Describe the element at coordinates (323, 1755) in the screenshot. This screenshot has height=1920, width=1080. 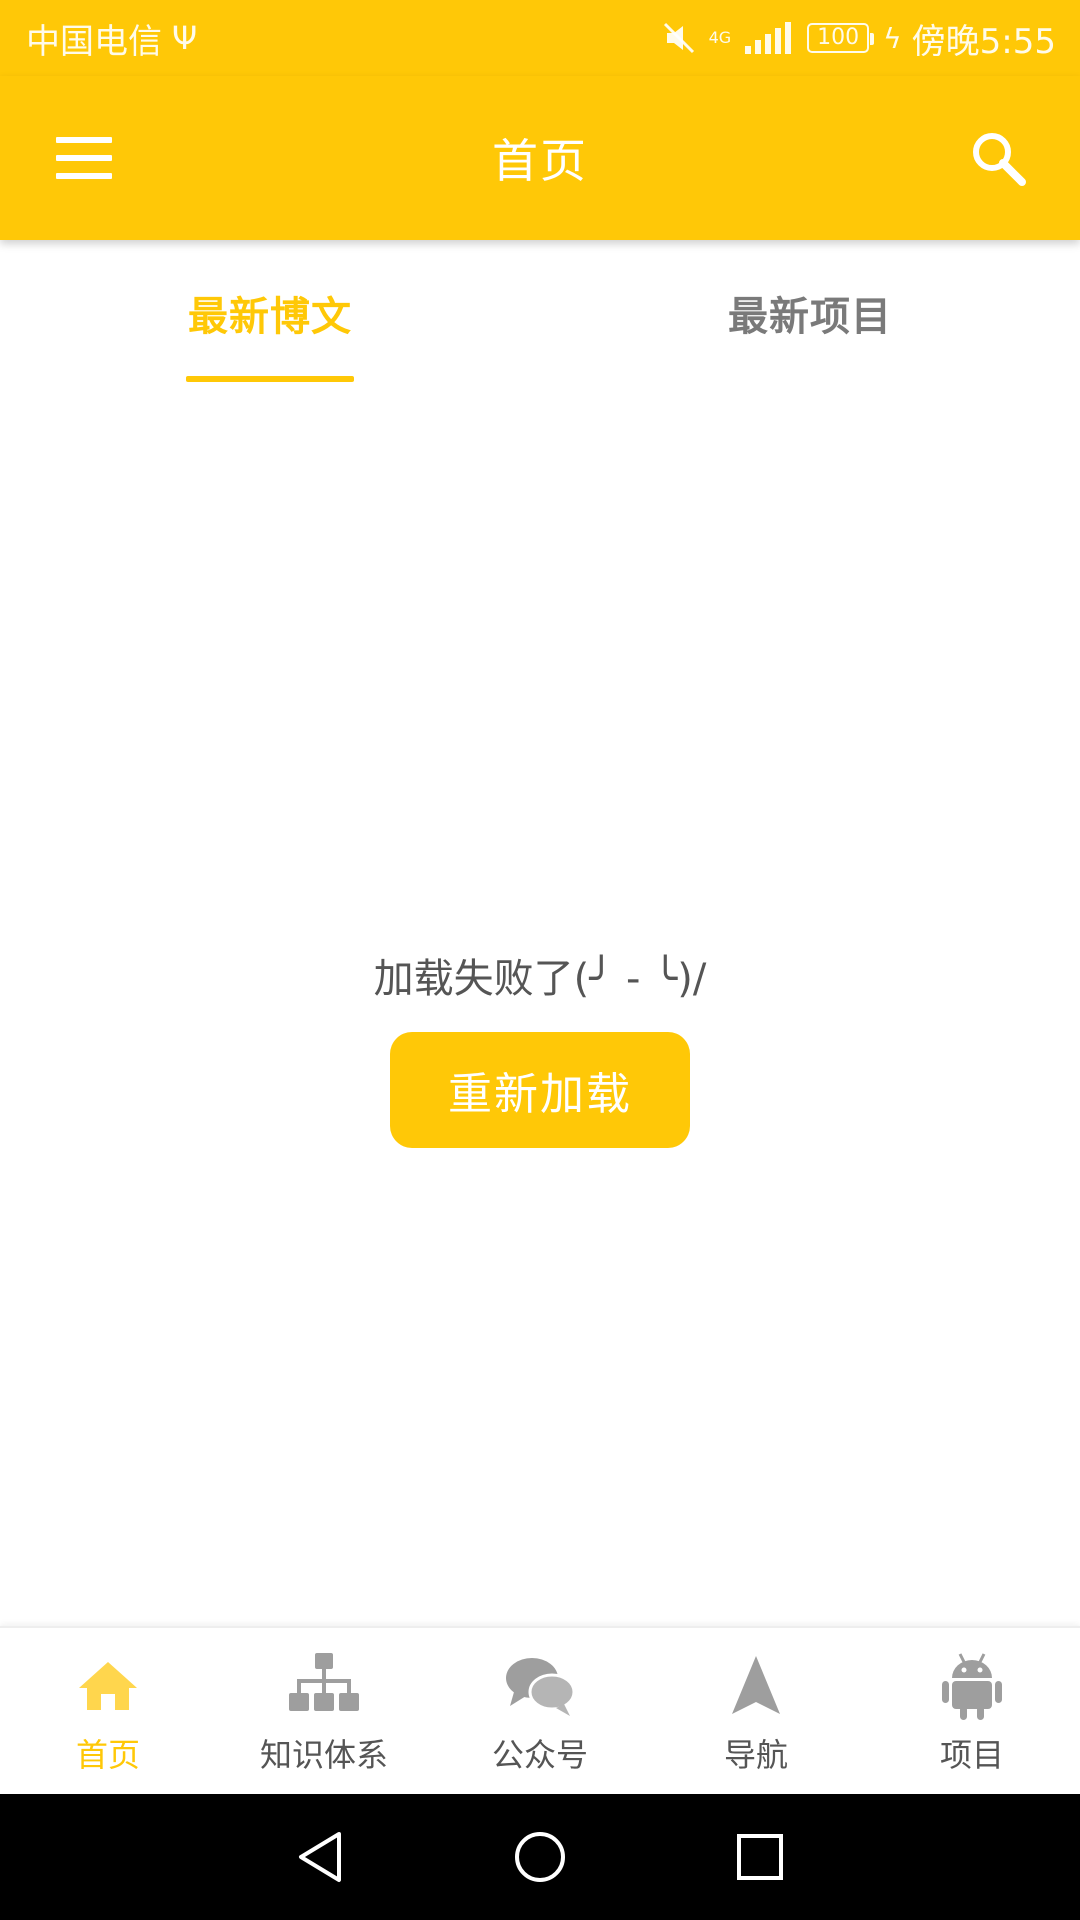
I see `nav-label: 知识体系` at that location.